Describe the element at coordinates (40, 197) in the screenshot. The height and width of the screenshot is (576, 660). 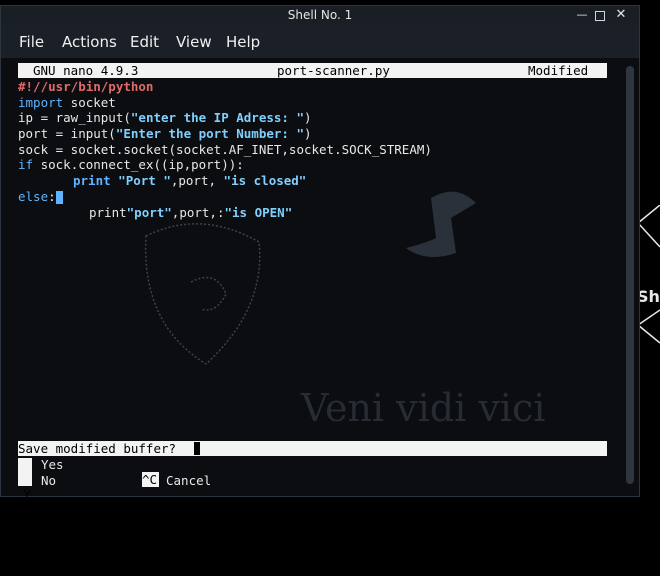
I see `code-line-8: else:` at that location.